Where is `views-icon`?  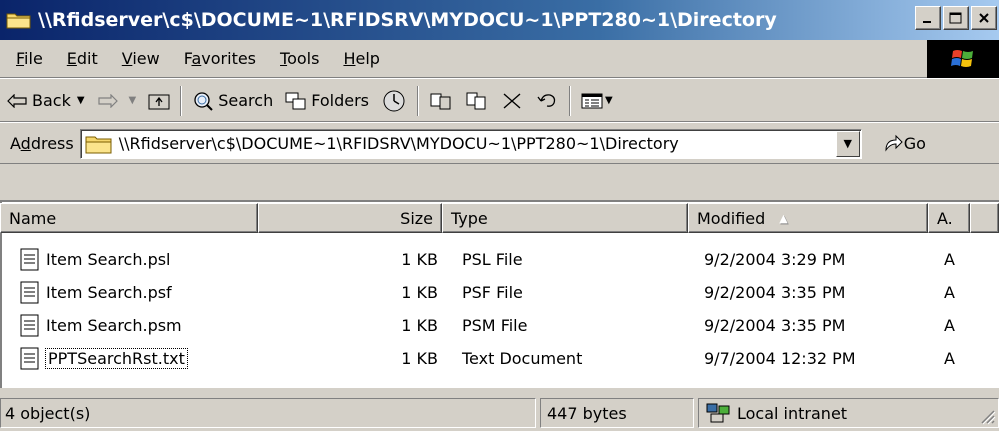
views-icon is located at coordinates (592, 100).